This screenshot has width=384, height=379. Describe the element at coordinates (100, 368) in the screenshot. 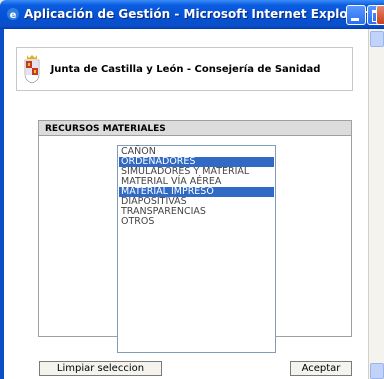

I see `clear-selection-button: Limpiar seleccion` at that location.